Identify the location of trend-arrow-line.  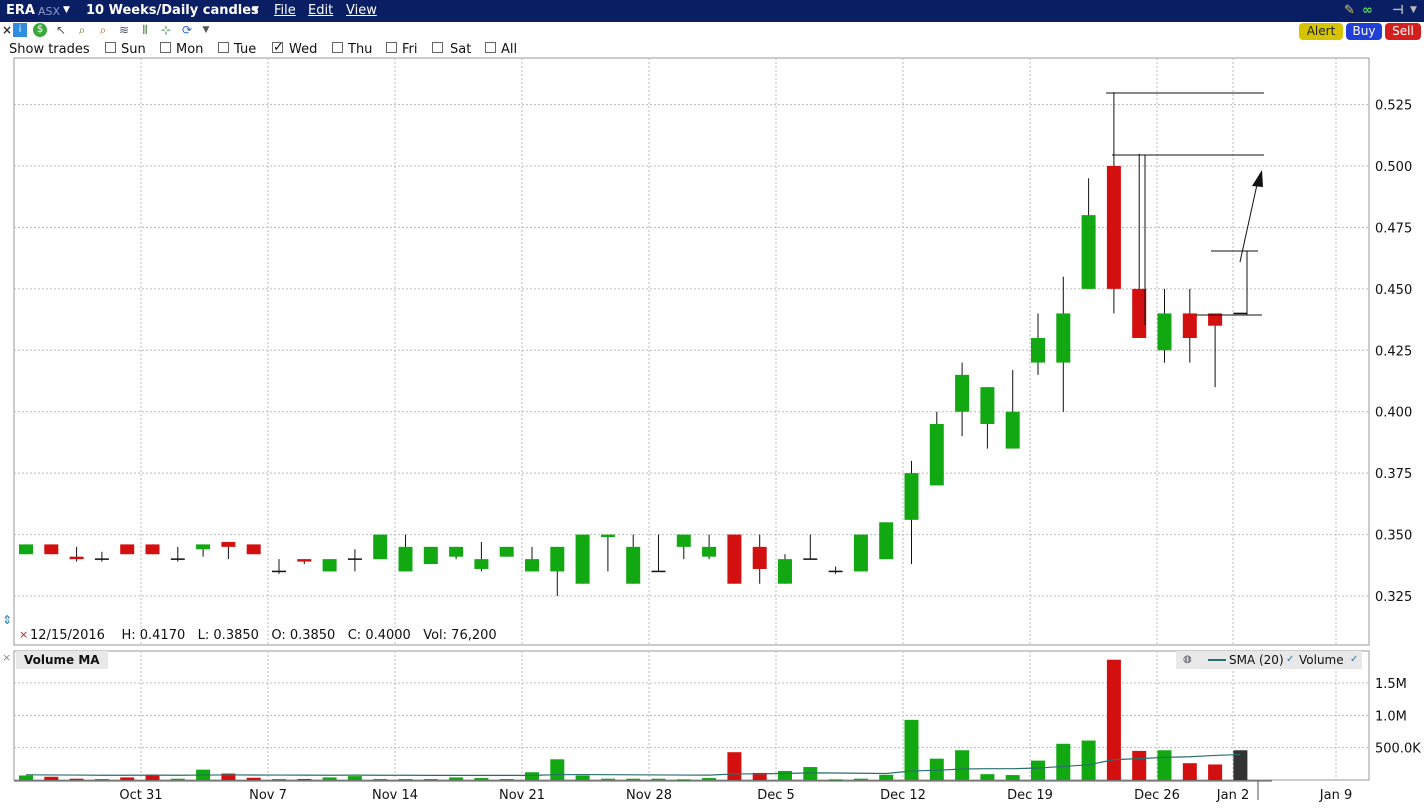
(1249, 221).